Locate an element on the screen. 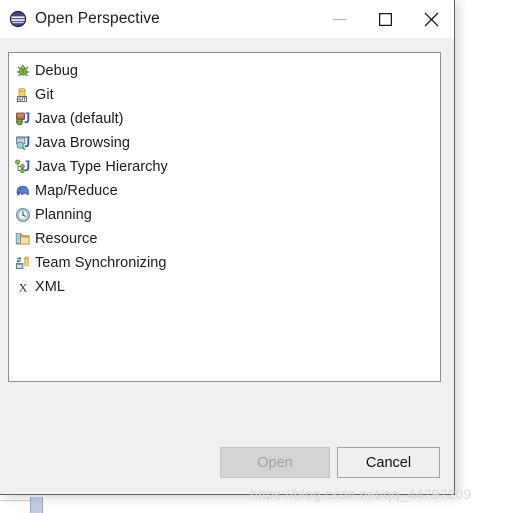  java-type-hierarchy-icon is located at coordinates (23, 167).